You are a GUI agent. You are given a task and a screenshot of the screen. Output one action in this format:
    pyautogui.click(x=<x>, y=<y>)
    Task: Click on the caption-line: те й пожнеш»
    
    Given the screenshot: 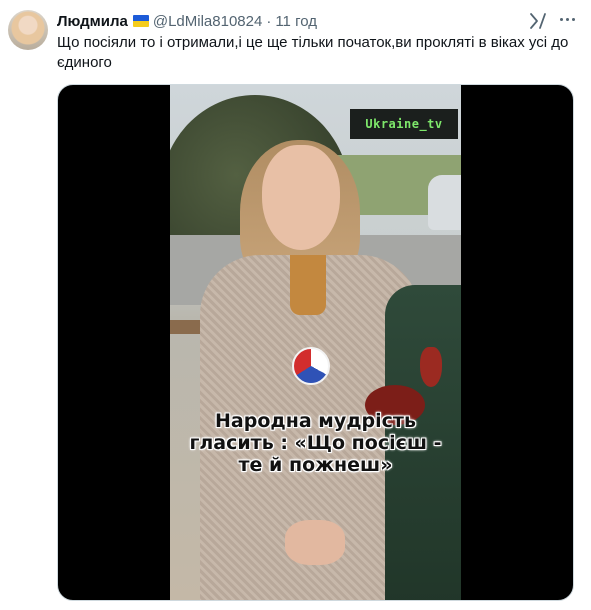 What is the action you would take?
    pyautogui.click(x=315, y=465)
    